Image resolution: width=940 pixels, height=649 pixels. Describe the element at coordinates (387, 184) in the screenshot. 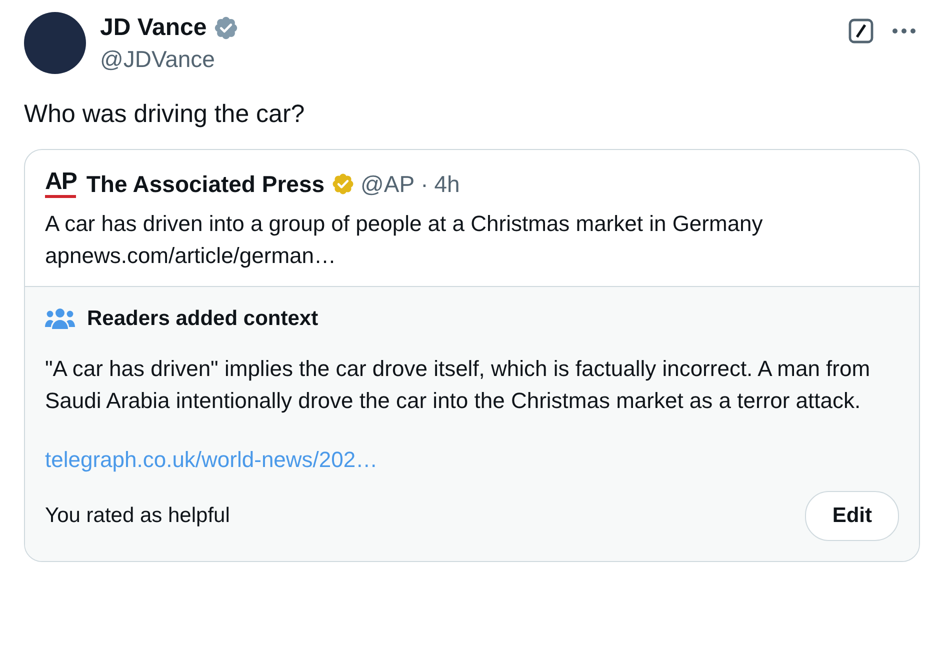

I see `quoted-handle: @AP` at that location.